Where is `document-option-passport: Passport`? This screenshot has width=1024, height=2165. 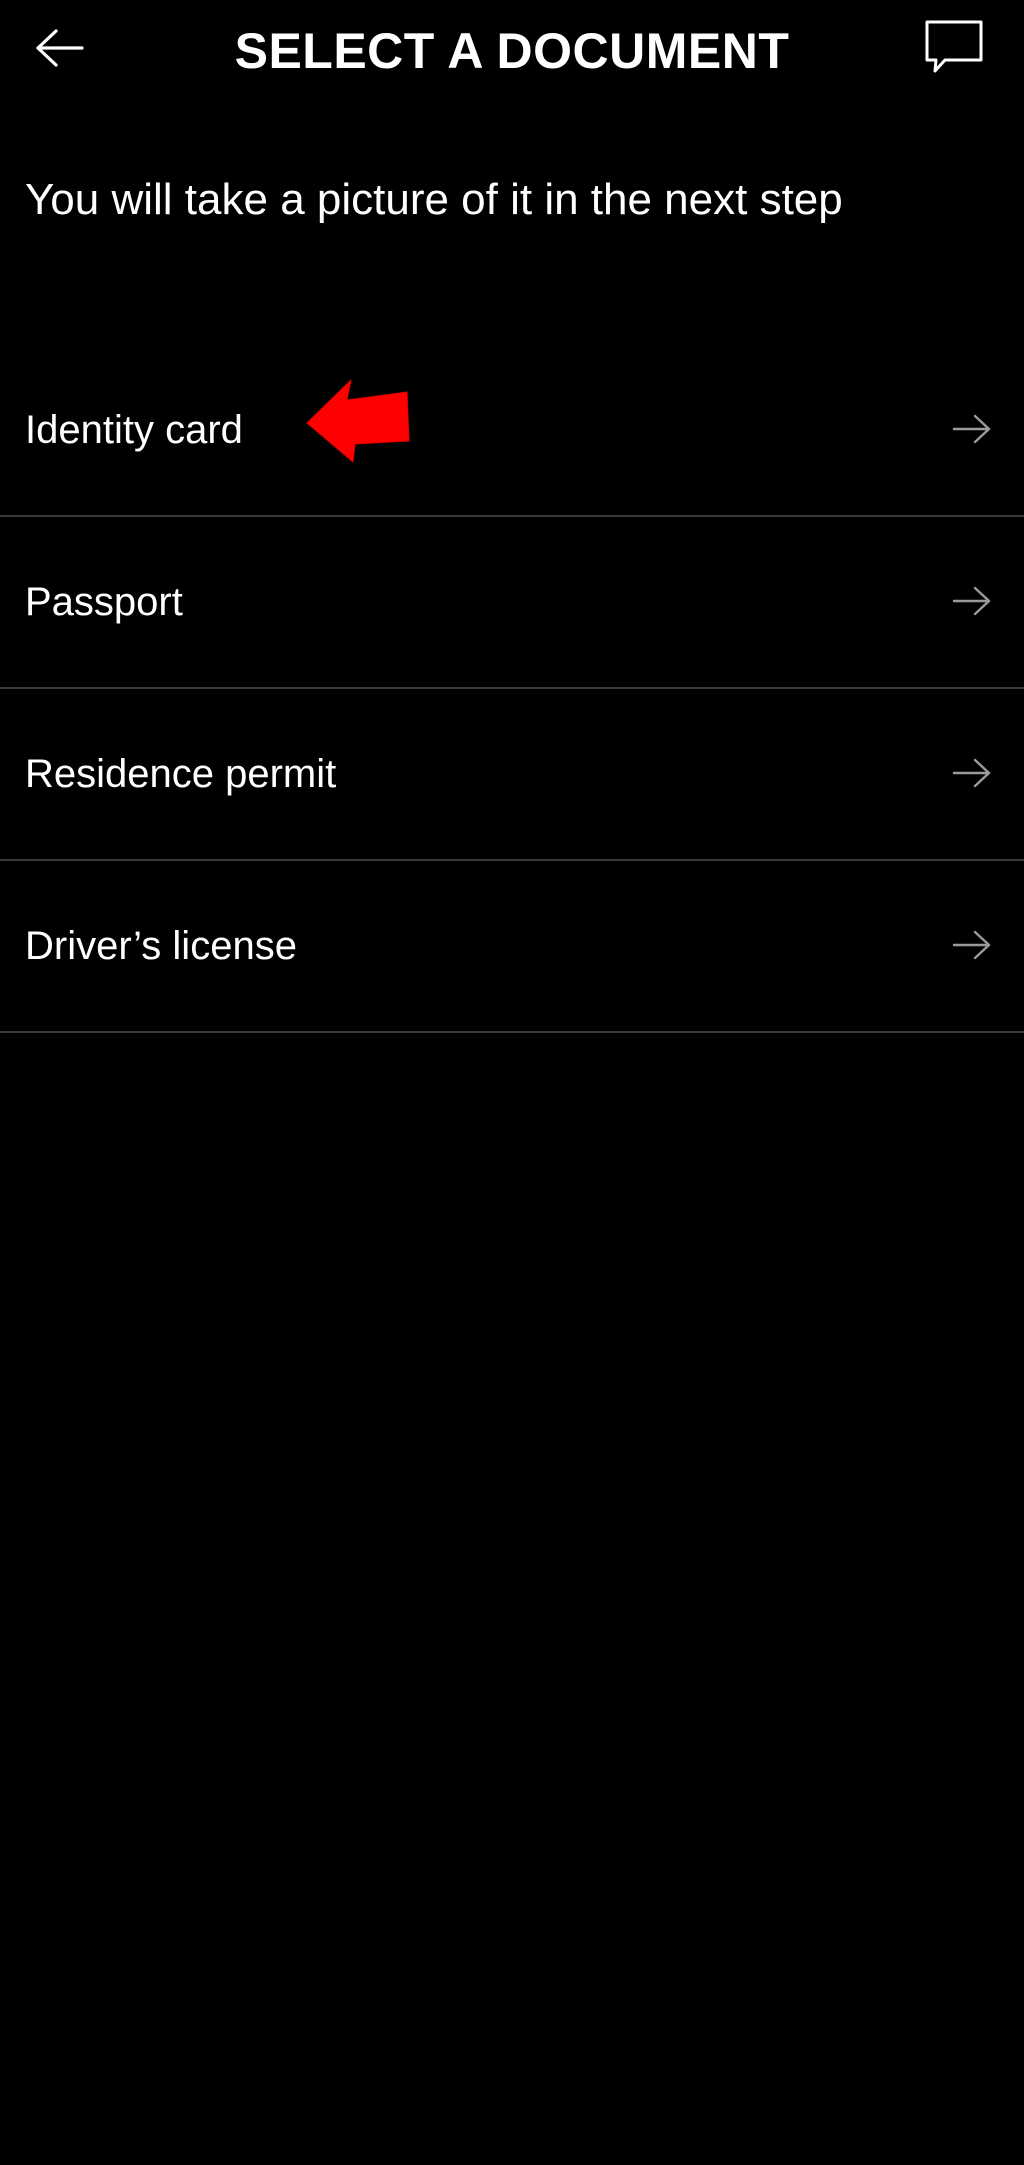
document-option-passport: Passport is located at coordinates (512, 603).